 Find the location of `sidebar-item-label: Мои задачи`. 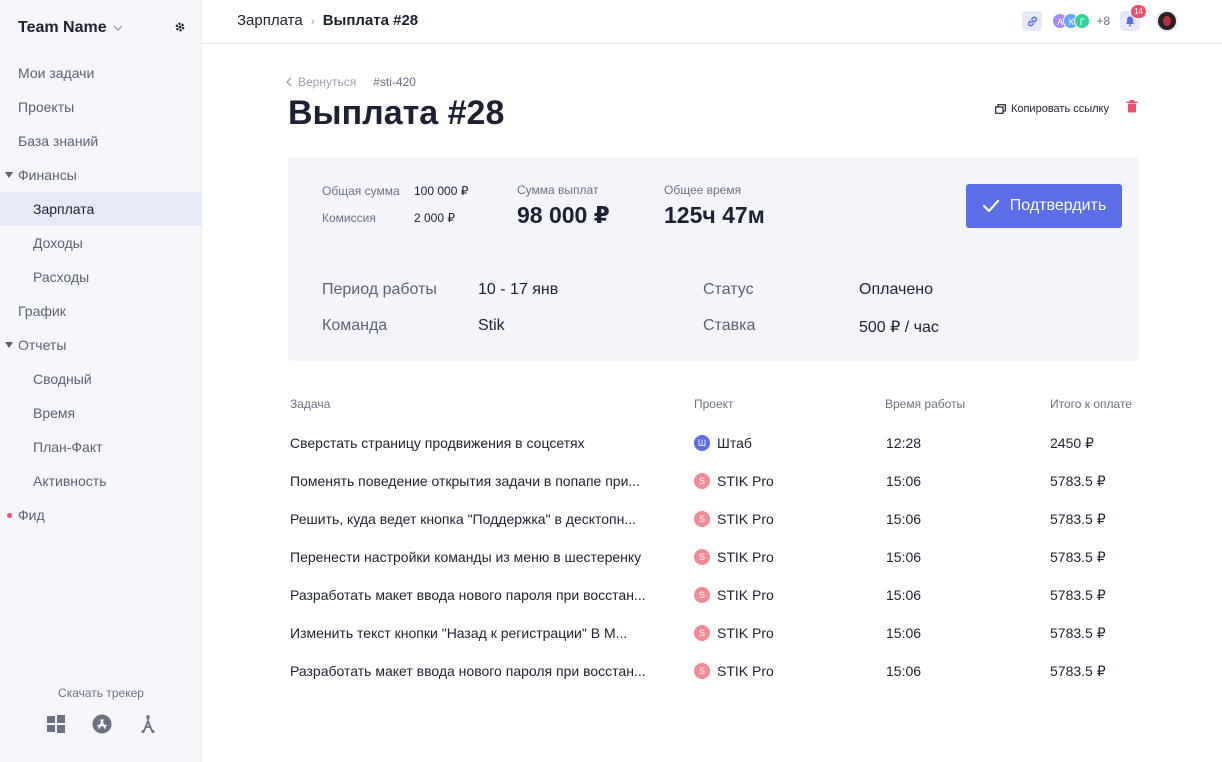

sidebar-item-label: Мои задачи is located at coordinates (56, 73).